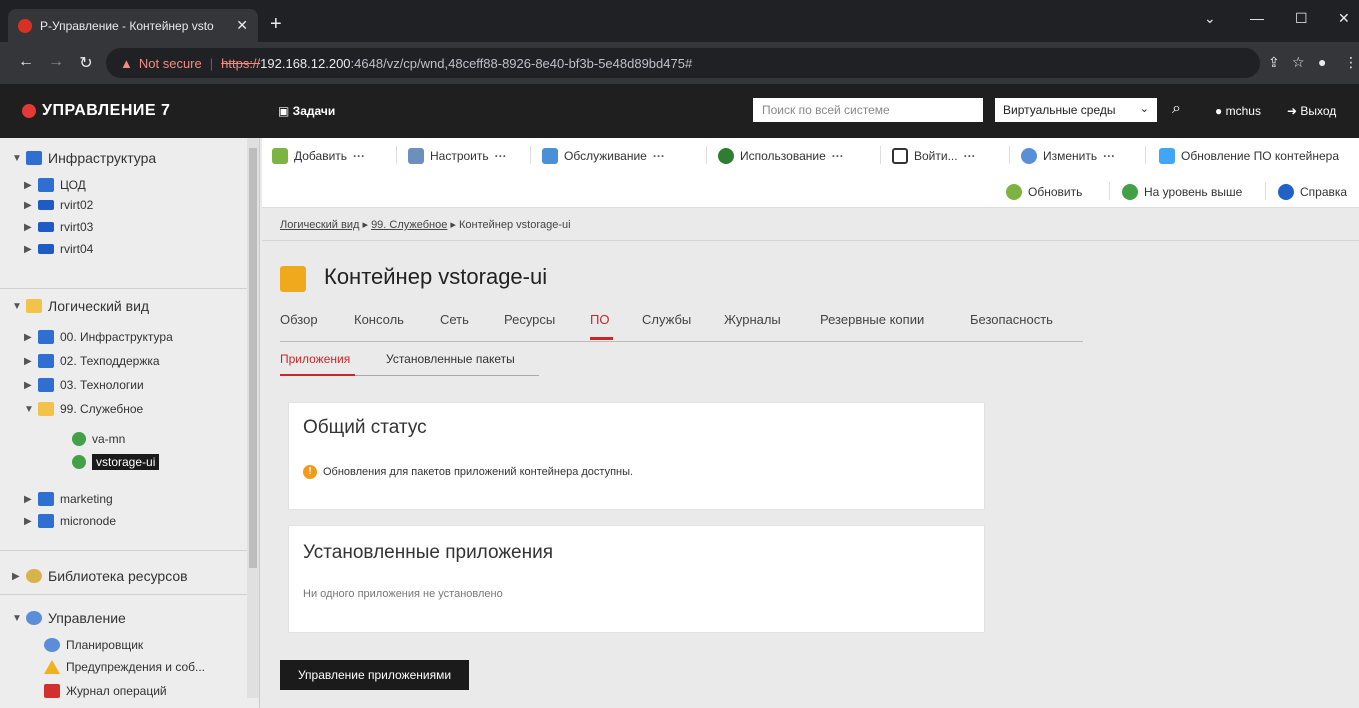 The height and width of the screenshot is (708, 1359). Describe the element at coordinates (1068, 156) in the screenshot. I see `change-button: Изменить ···` at that location.